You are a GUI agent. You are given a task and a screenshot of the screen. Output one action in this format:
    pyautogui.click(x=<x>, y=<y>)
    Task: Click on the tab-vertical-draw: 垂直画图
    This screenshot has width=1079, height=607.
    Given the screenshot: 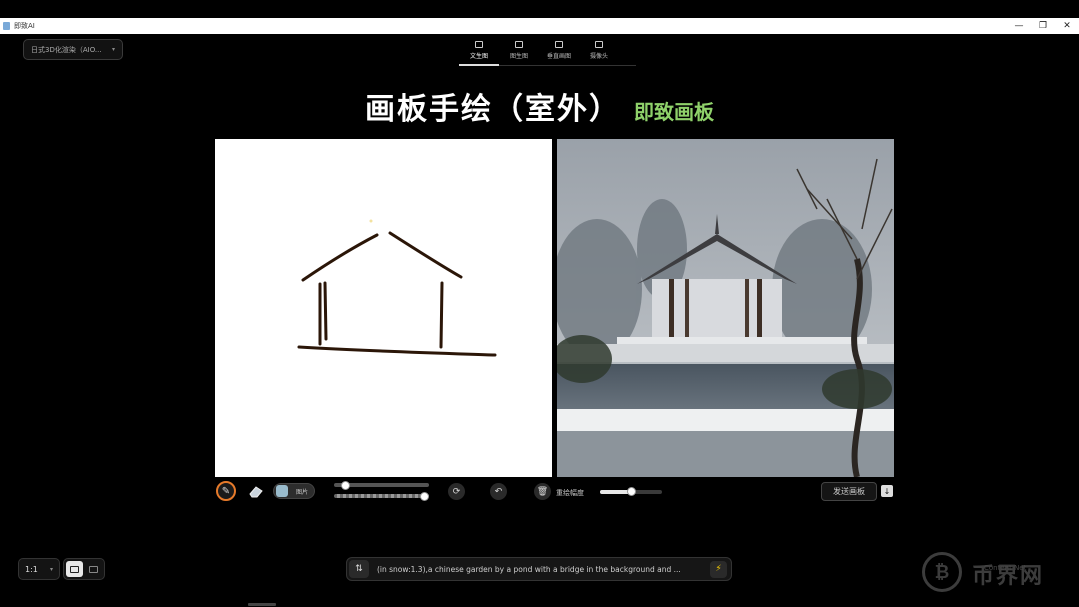 What is the action you would take?
    pyautogui.click(x=559, y=50)
    